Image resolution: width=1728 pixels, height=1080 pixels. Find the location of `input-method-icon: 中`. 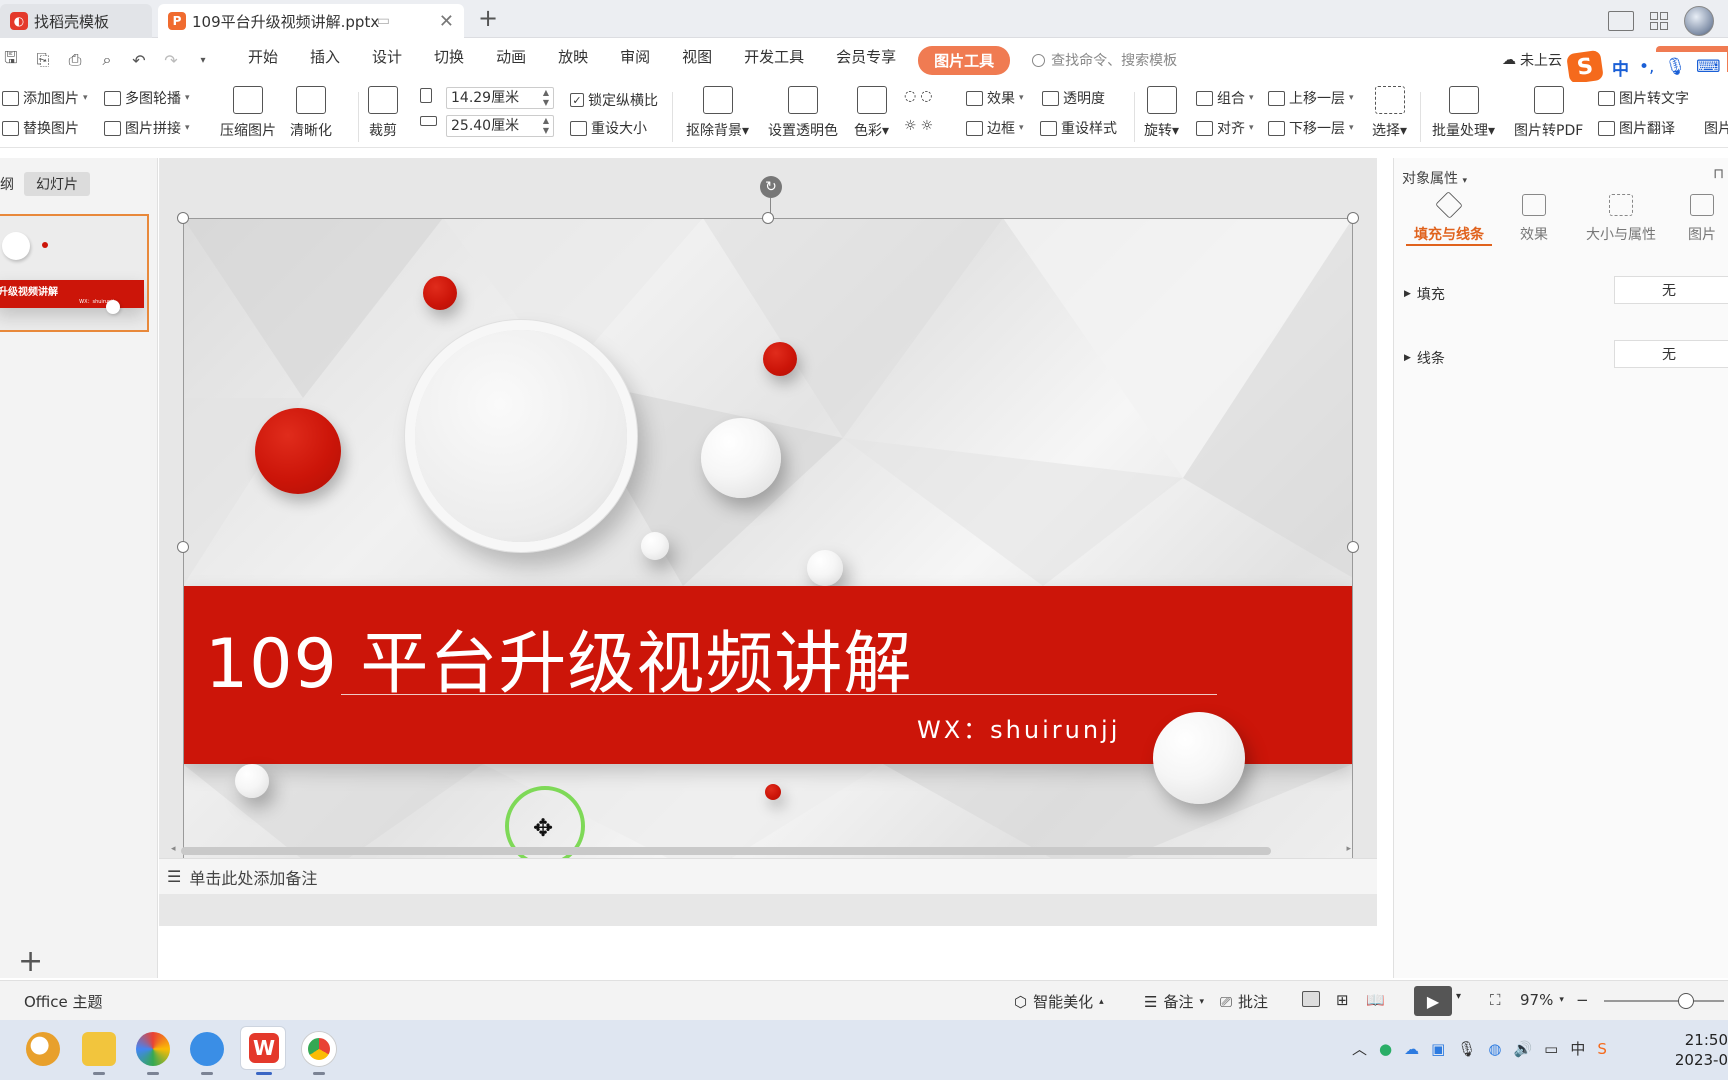

input-method-icon: 中 is located at coordinates (1577, 1048).